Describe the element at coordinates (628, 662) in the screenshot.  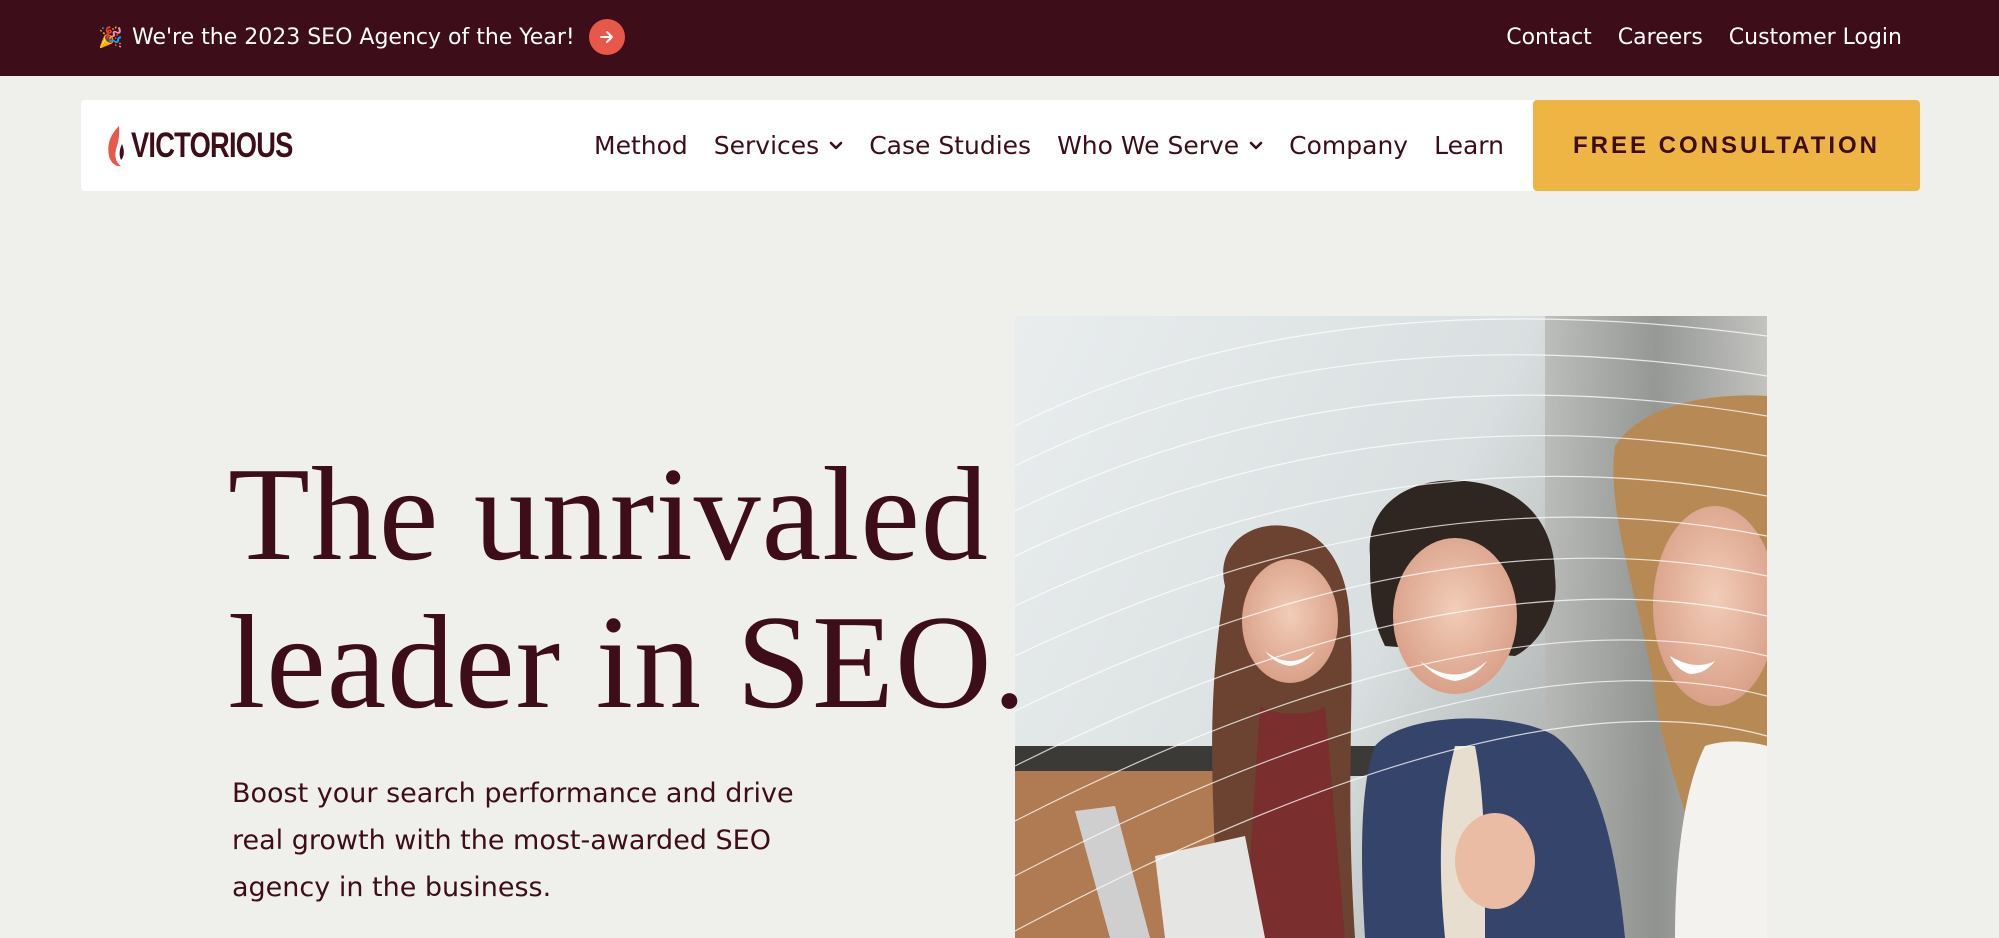
I see `hero-title-line-2: leader in SEO.` at that location.